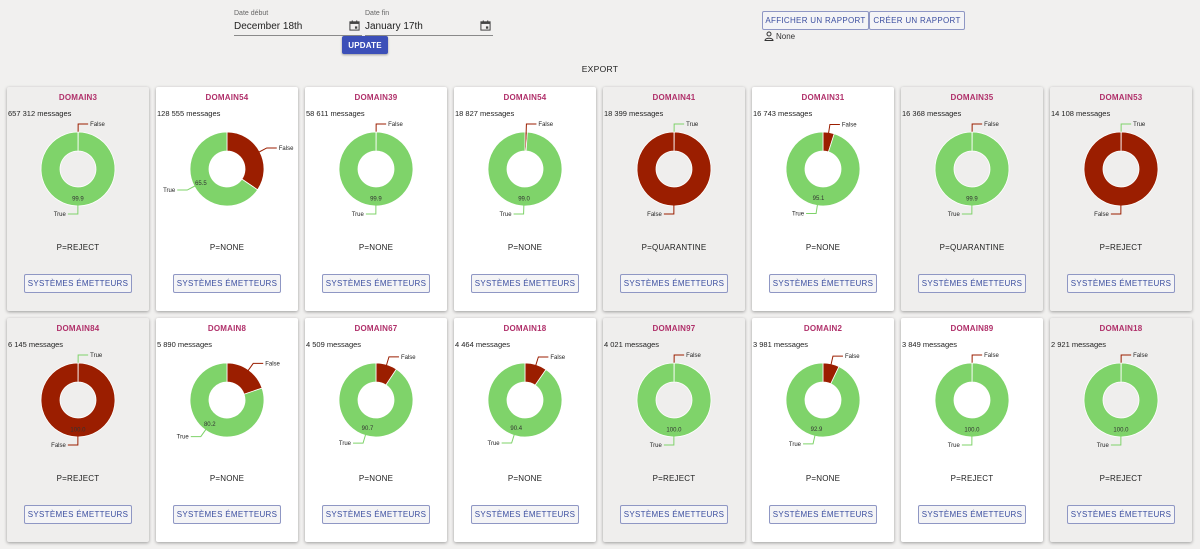 The image size is (1200, 549). What do you see at coordinates (674, 401) in the screenshot?
I see `dmarc-donut-chart: False True 100.0` at bounding box center [674, 401].